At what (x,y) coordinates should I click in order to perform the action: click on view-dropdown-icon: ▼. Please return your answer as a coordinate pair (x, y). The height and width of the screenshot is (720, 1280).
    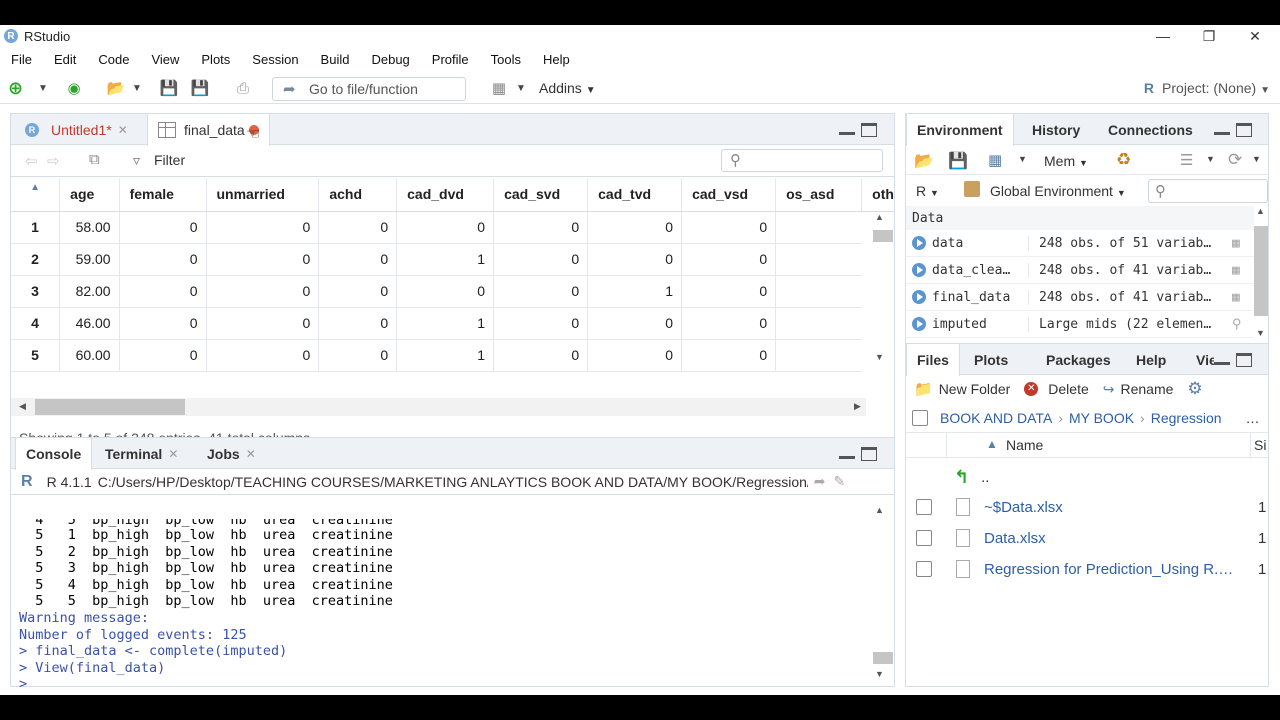
    Looking at the image, I should click on (1210, 159).